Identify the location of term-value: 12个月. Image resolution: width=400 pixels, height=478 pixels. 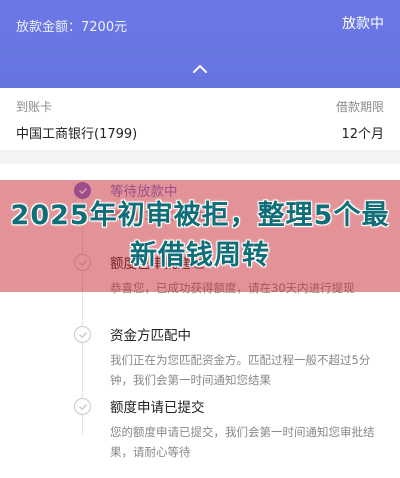
(362, 134).